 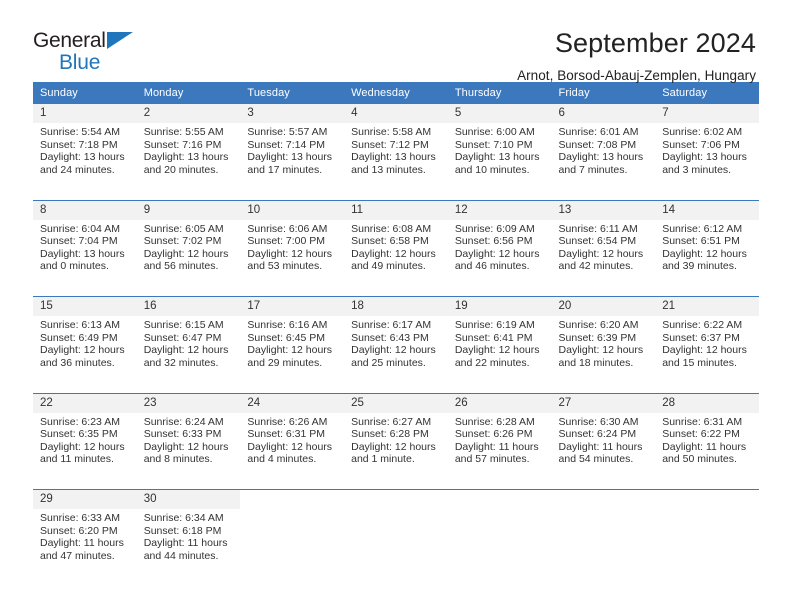 What do you see at coordinates (79, 144) in the screenshot?
I see `sunset-text: Sunset: 7:18 PM` at bounding box center [79, 144].